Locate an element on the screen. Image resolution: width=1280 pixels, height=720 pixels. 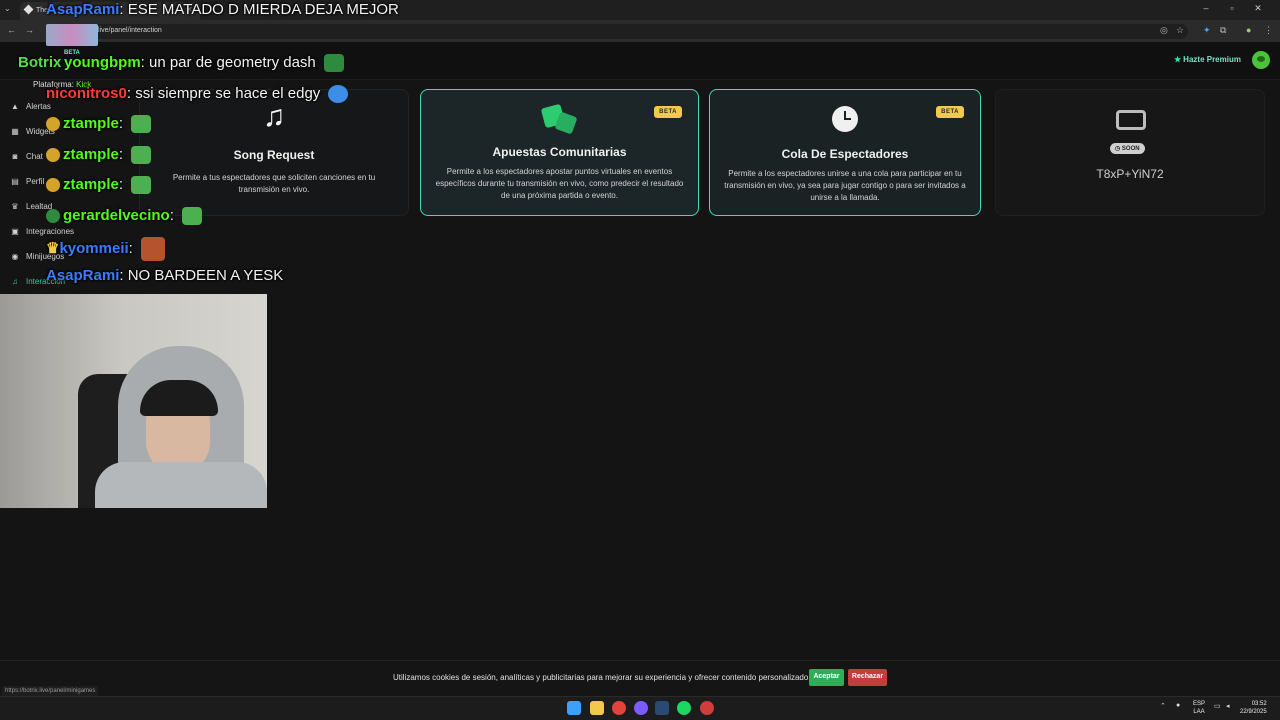
chat-message: ♛kyommeii: is located at coordinates (82, 249).